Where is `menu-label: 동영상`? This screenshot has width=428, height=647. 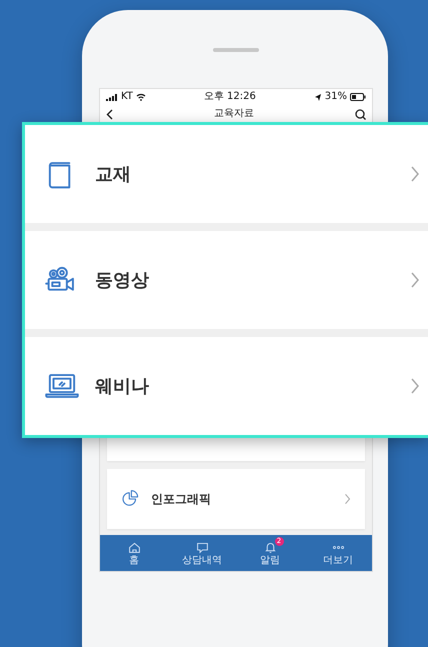 menu-label: 동영상 is located at coordinates (122, 280).